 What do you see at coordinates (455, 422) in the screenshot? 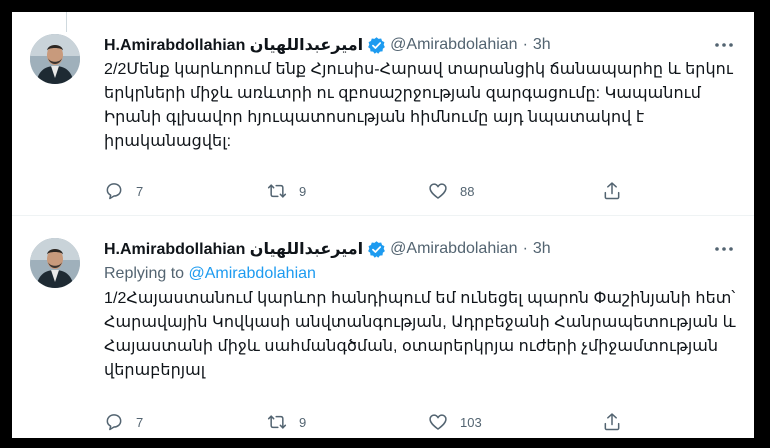
I see `like-button: 103` at bounding box center [455, 422].